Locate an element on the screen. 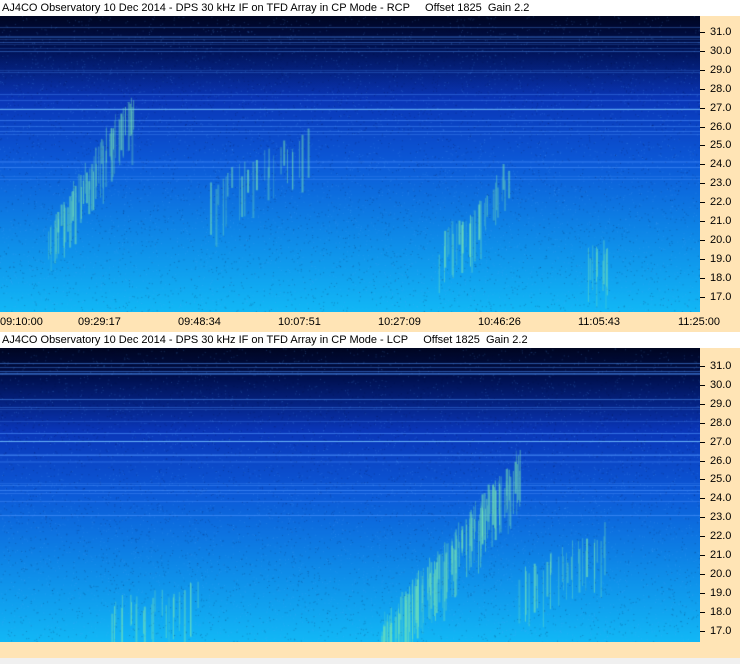  time-label: 11:05:43 is located at coordinates (599, 322).